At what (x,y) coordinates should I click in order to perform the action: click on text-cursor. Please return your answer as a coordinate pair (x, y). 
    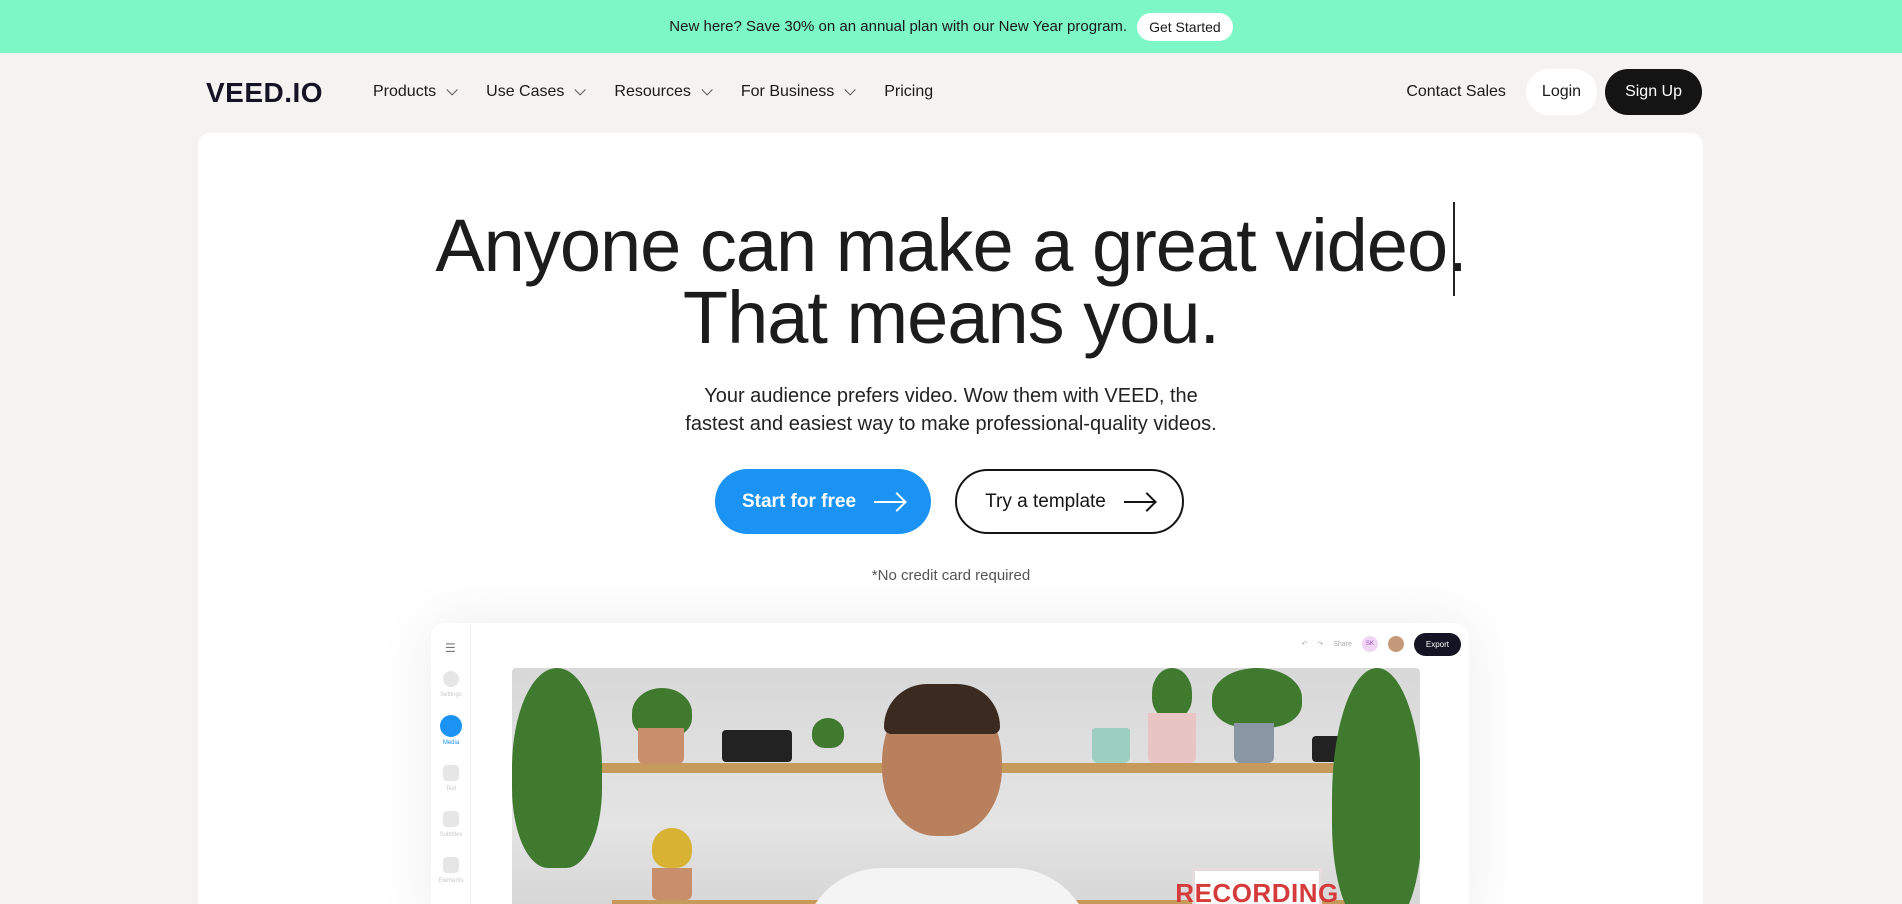
    Looking at the image, I should click on (1454, 249).